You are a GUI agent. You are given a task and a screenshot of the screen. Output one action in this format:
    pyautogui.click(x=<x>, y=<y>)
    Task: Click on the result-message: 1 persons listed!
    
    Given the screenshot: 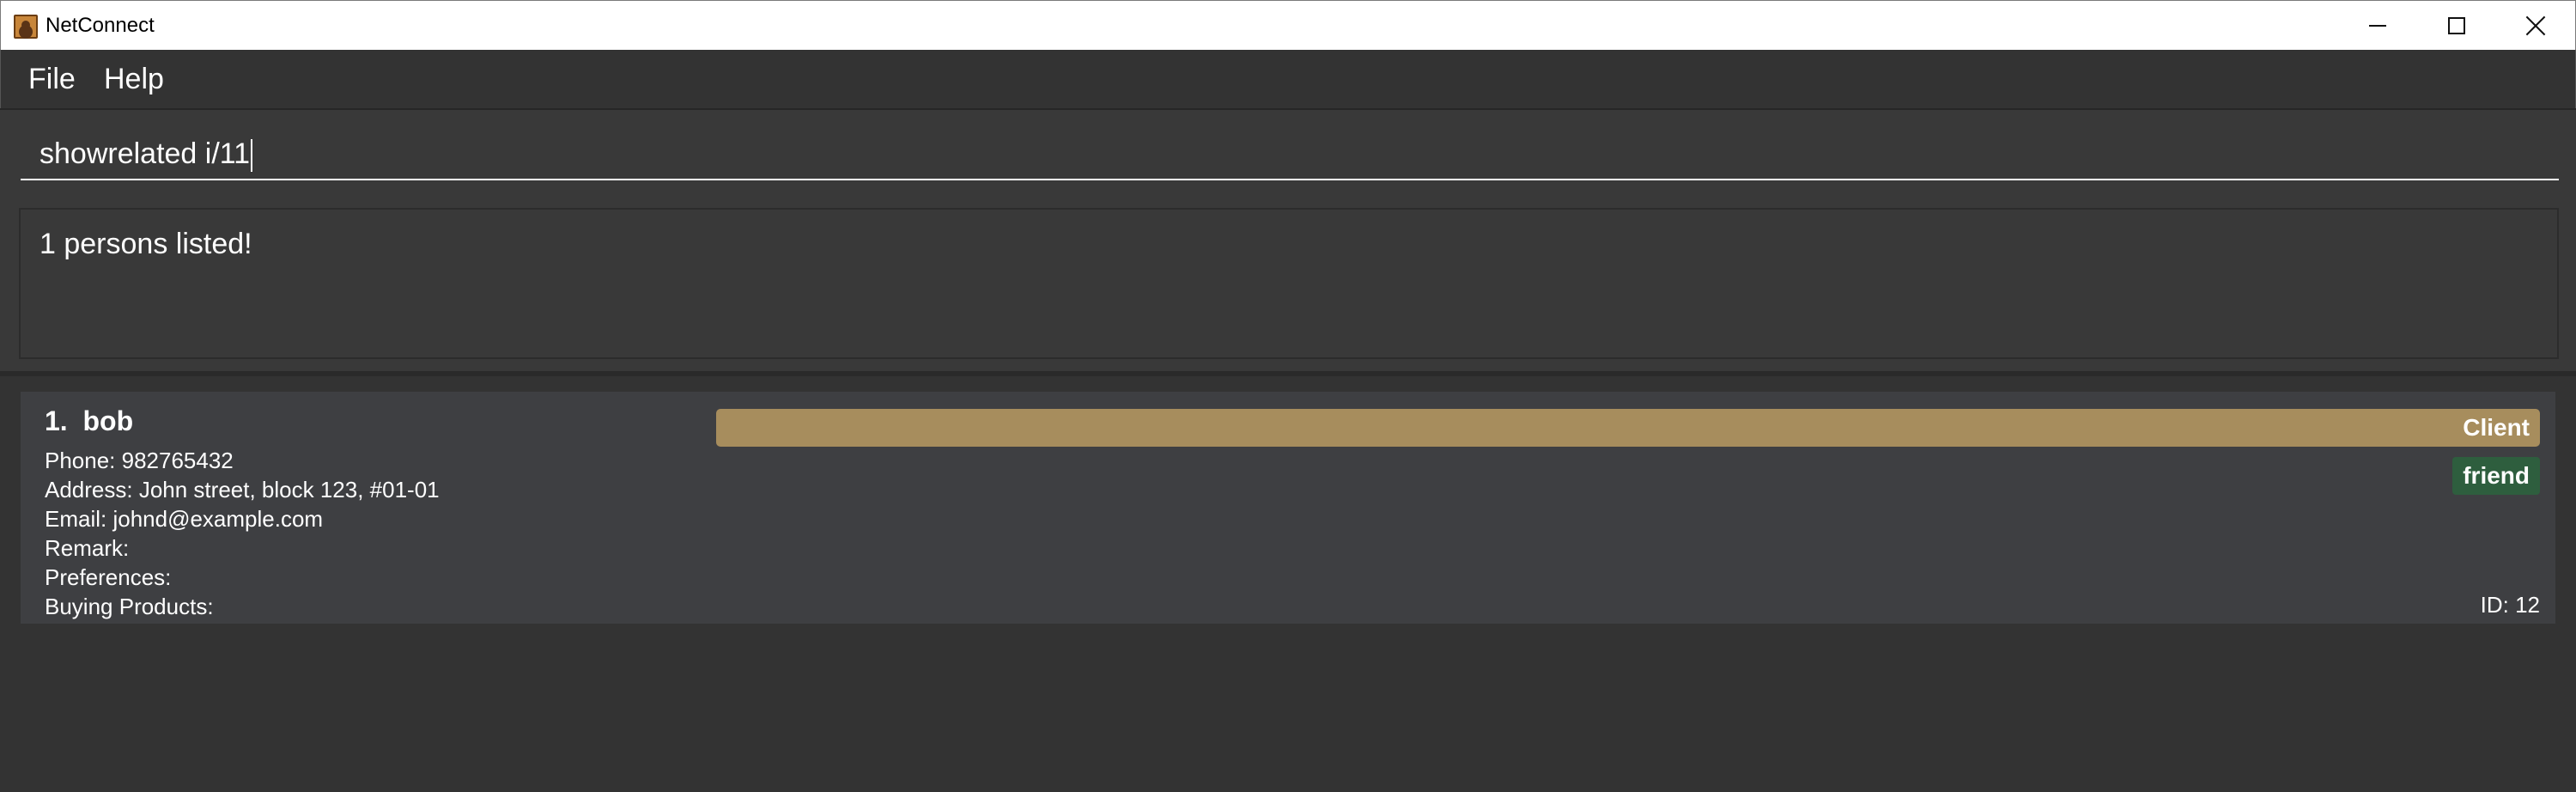 What is the action you would take?
    pyautogui.click(x=145, y=244)
    